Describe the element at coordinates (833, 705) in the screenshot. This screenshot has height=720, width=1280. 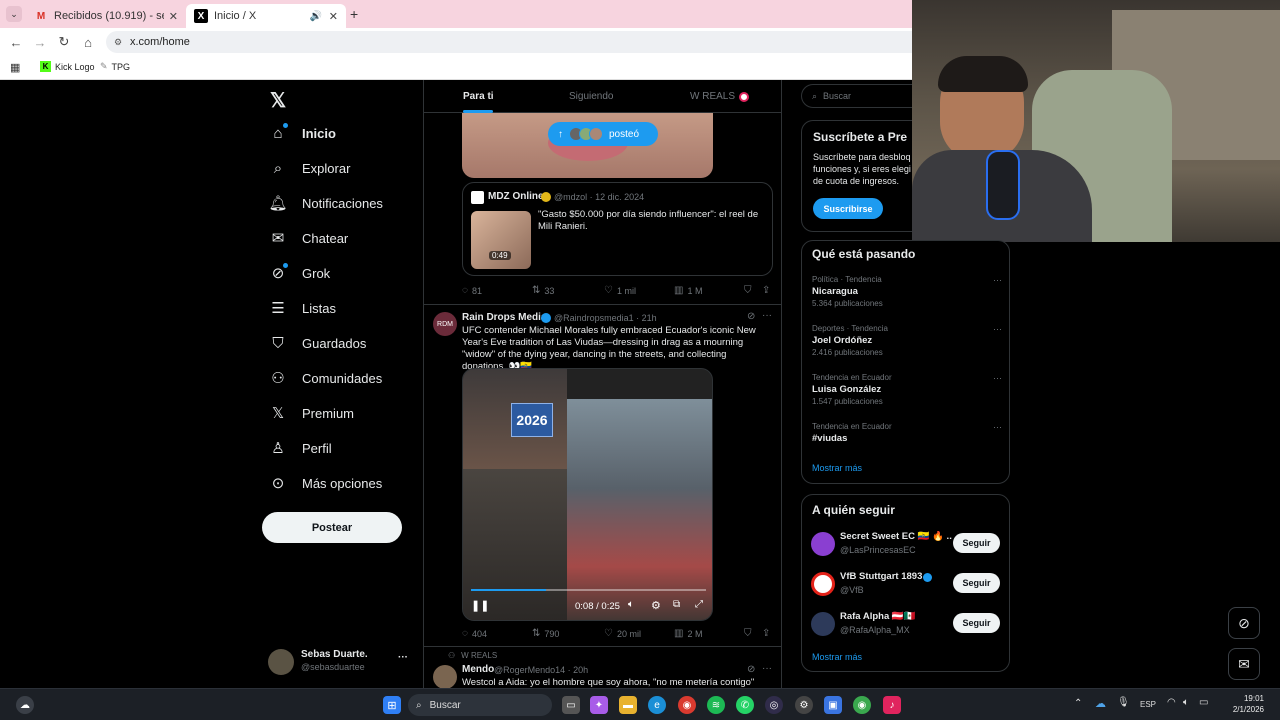
I see `app-icon: ▣` at that location.